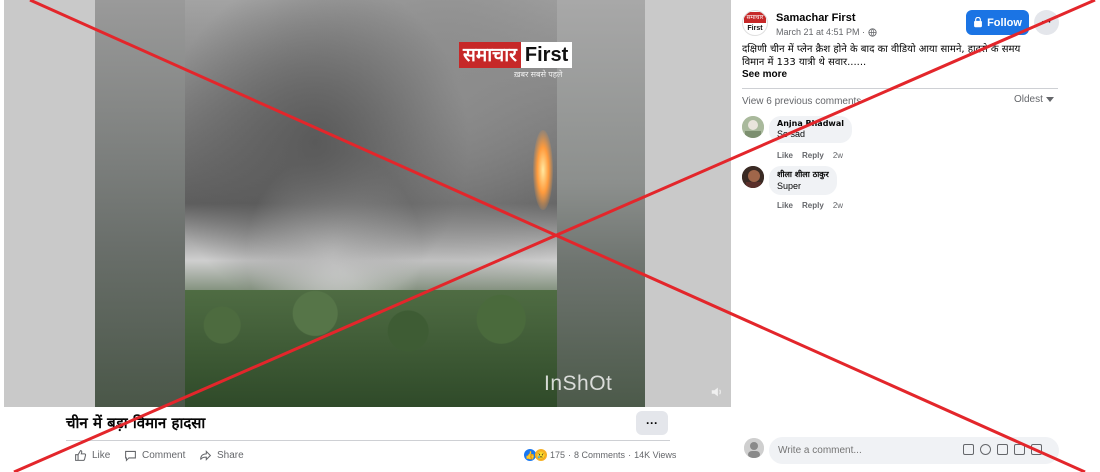 The image size is (1100, 472). What do you see at coordinates (130, 456) in the screenshot?
I see `comment-icon` at bounding box center [130, 456].